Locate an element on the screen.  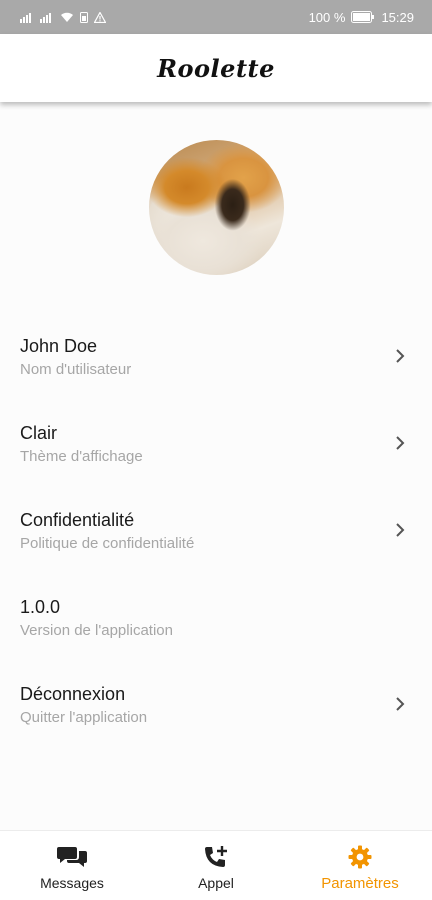
nav-label: Appel is located at coordinates (216, 883).